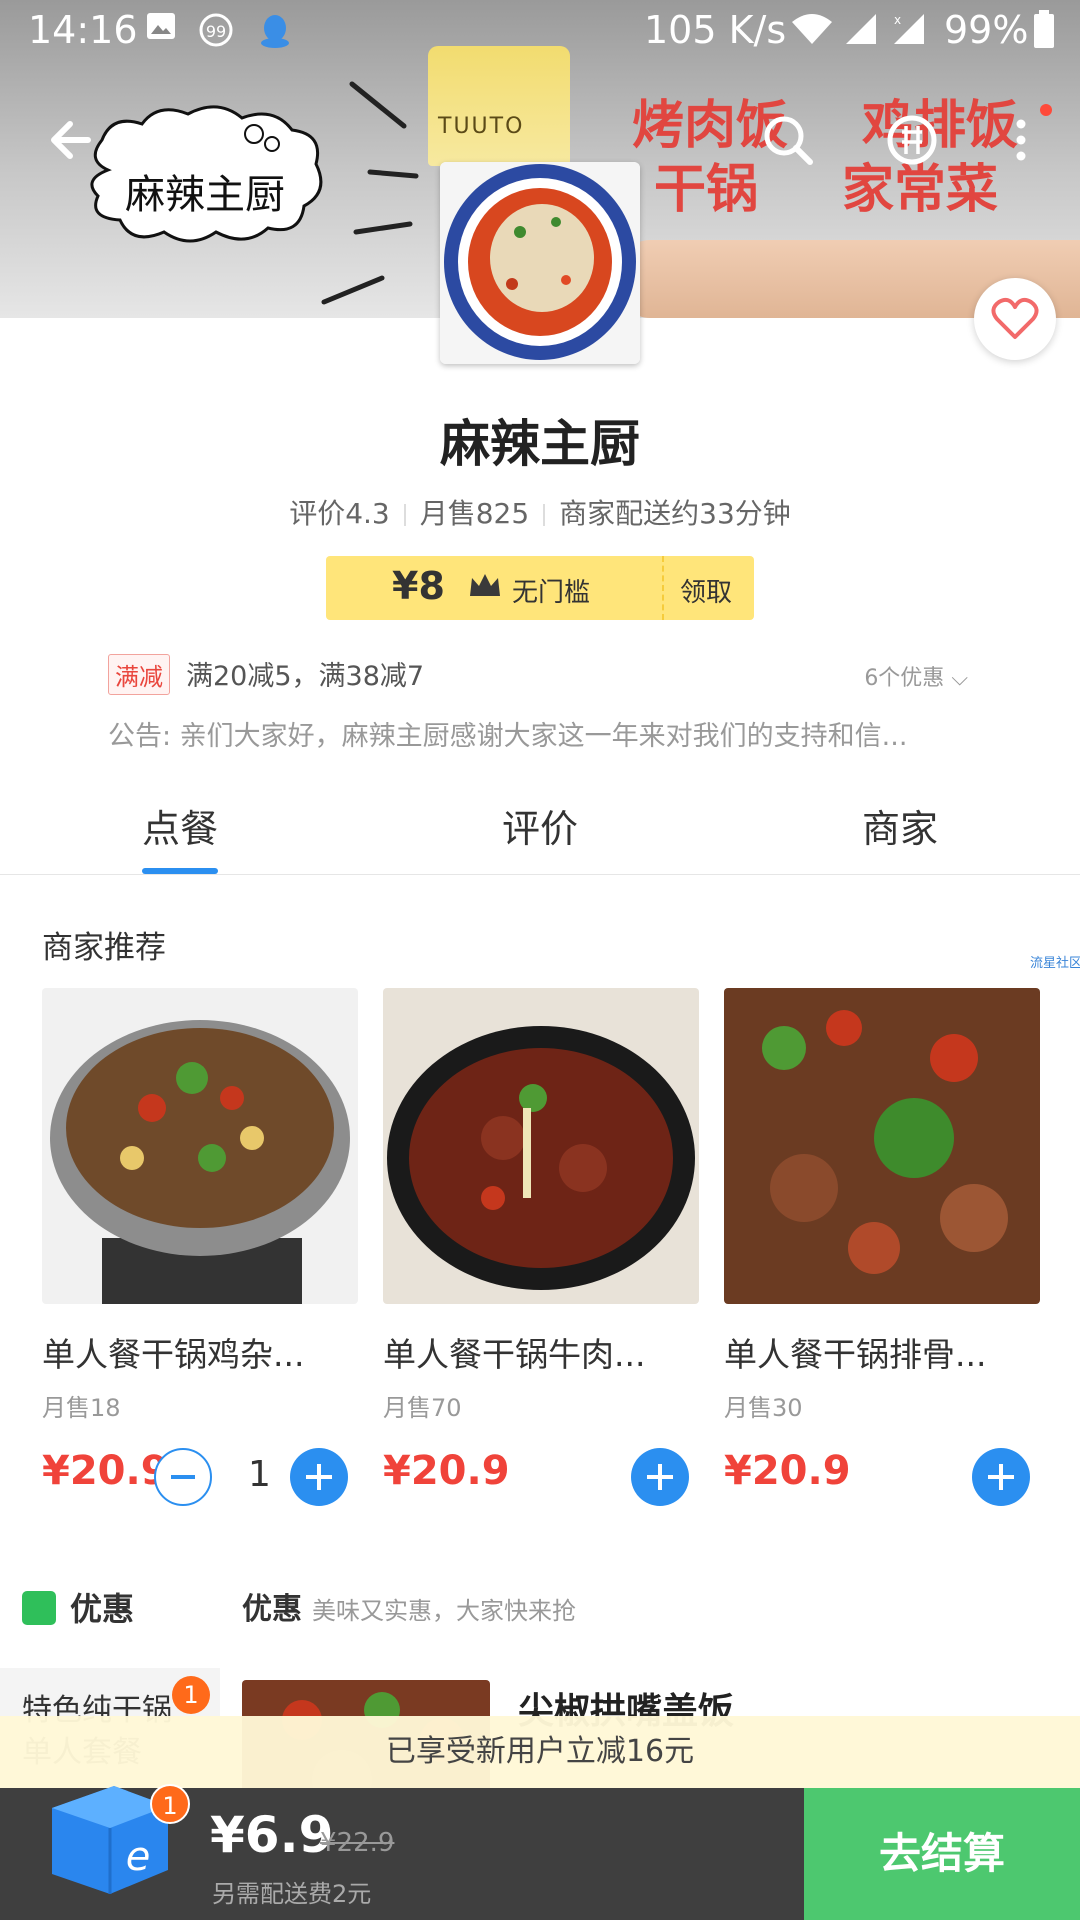 This screenshot has height=1920, width=1080. What do you see at coordinates (104, 948) in the screenshot?
I see `recommend-title: 商家推荐` at bounding box center [104, 948].